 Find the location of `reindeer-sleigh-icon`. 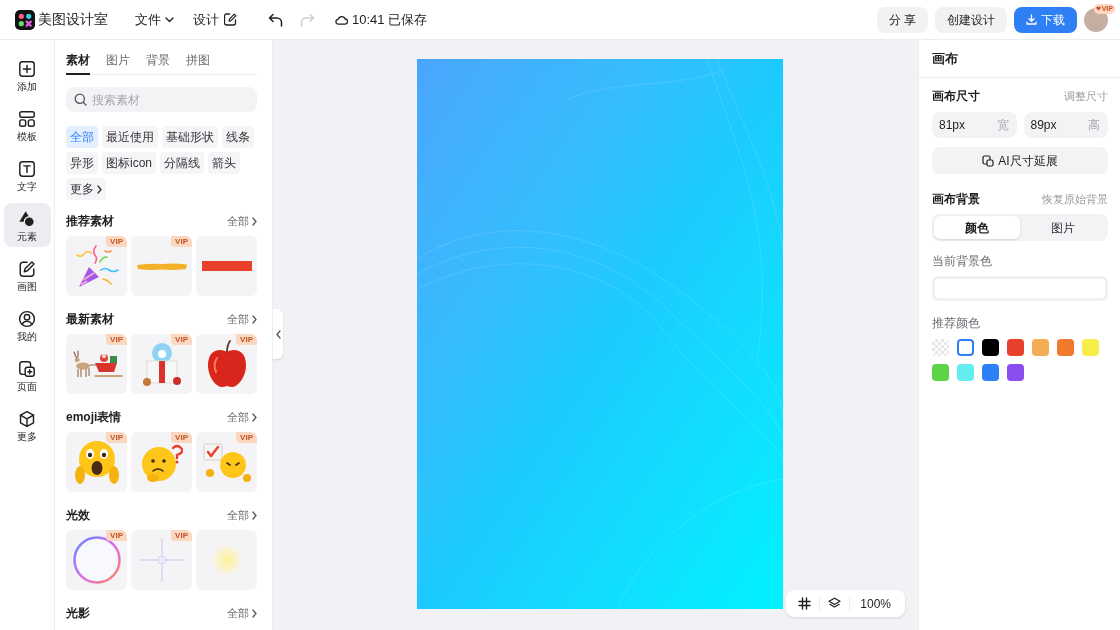

reindeer-sleigh-icon is located at coordinates (96, 364).